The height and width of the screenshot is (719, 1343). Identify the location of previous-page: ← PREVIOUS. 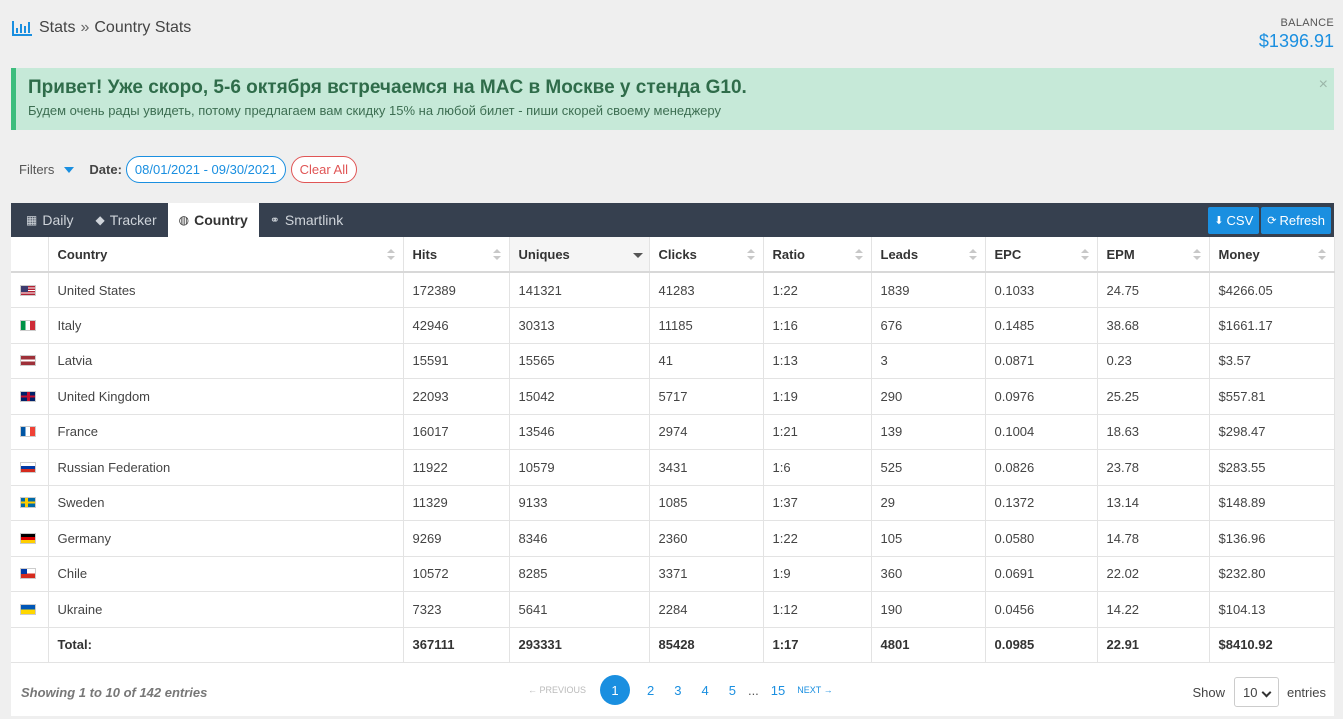
(557, 690).